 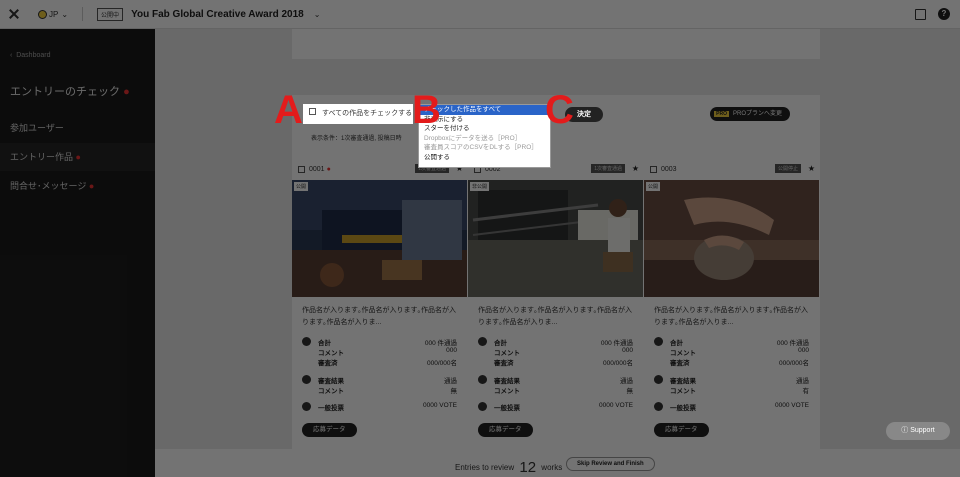 What do you see at coordinates (905, 430) in the screenshot?
I see `help-icon: ⓘ` at bounding box center [905, 430].